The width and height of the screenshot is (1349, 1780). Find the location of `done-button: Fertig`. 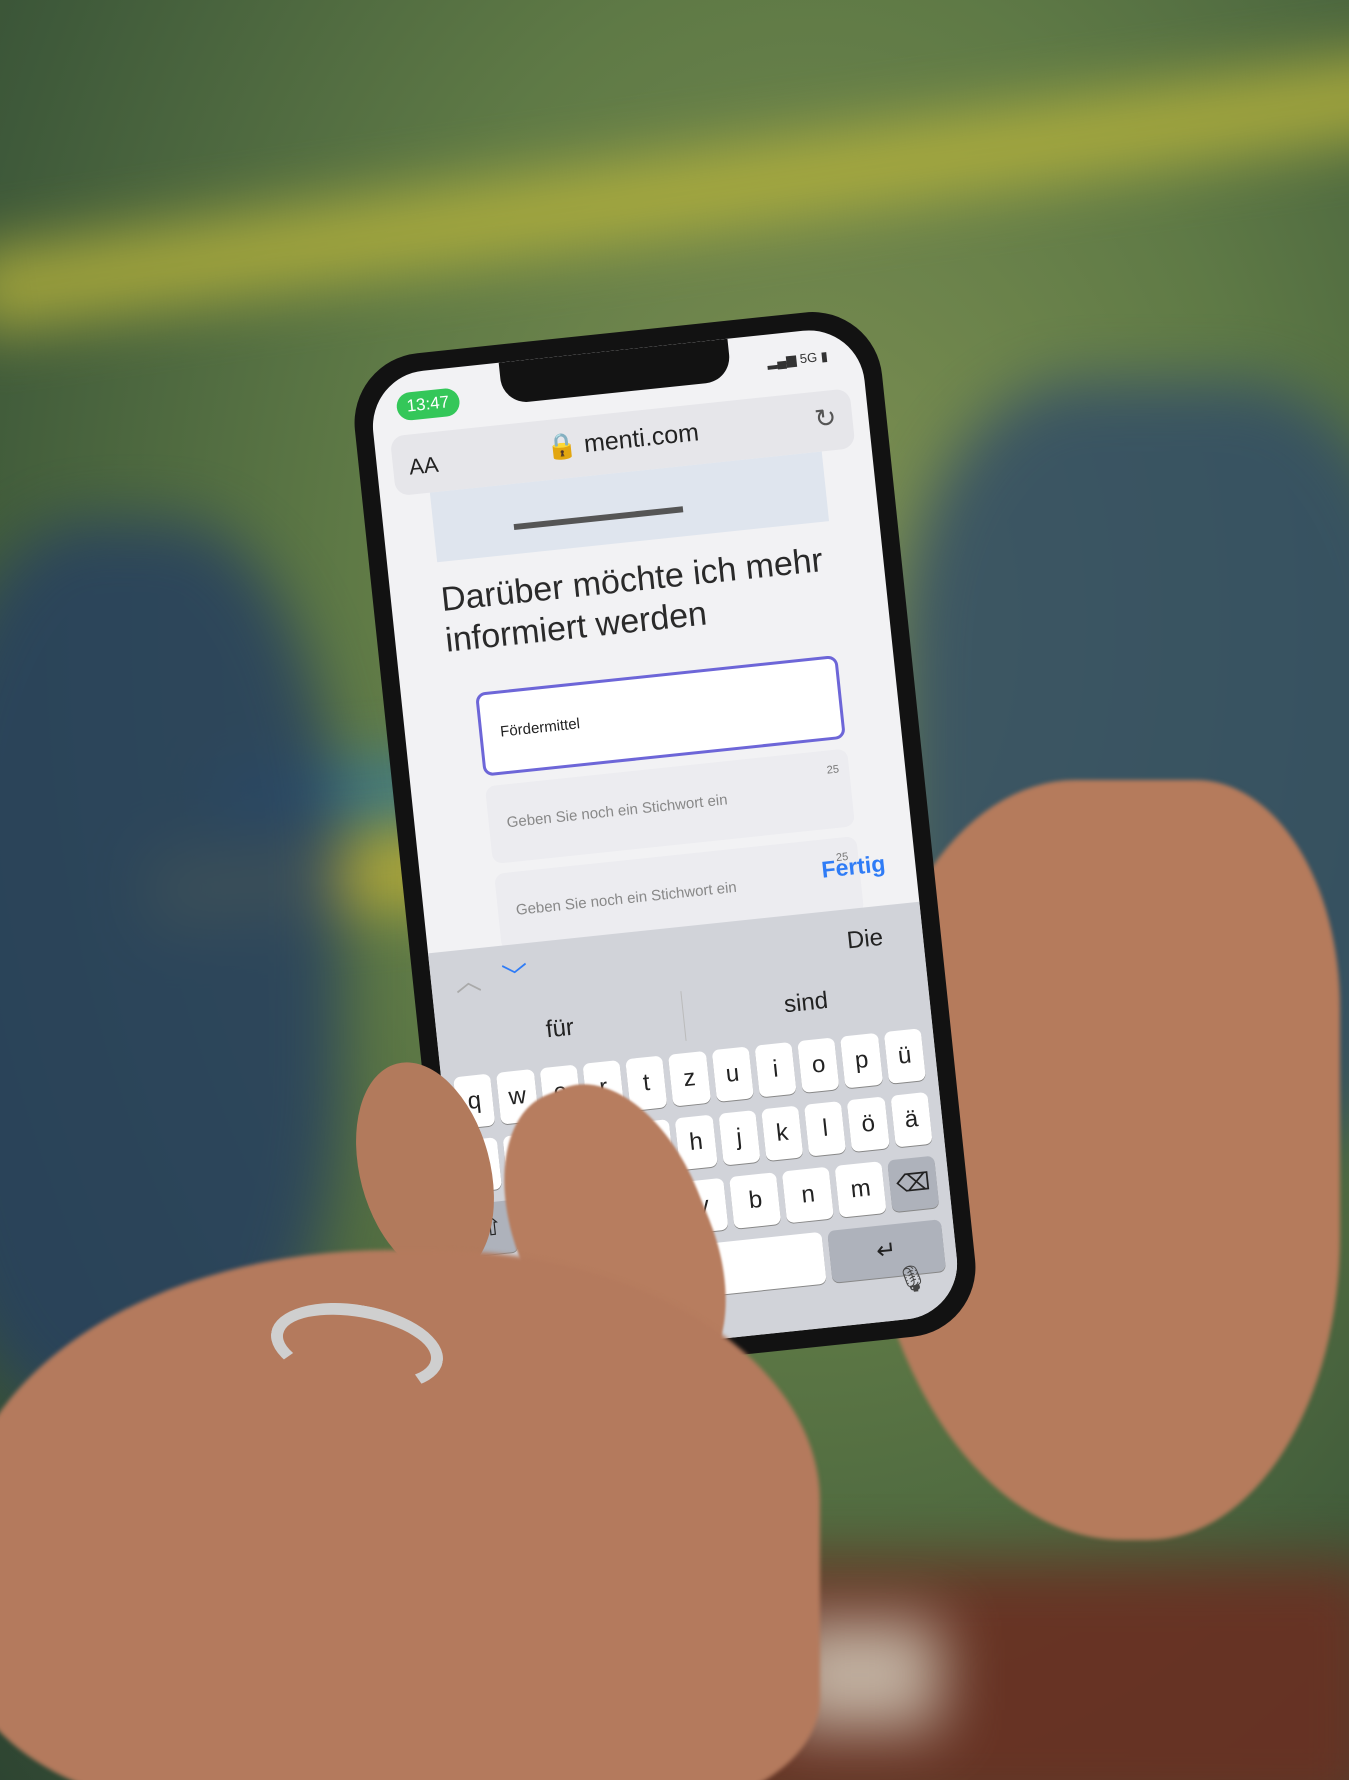

done-button: Fertig is located at coordinates (853, 867).